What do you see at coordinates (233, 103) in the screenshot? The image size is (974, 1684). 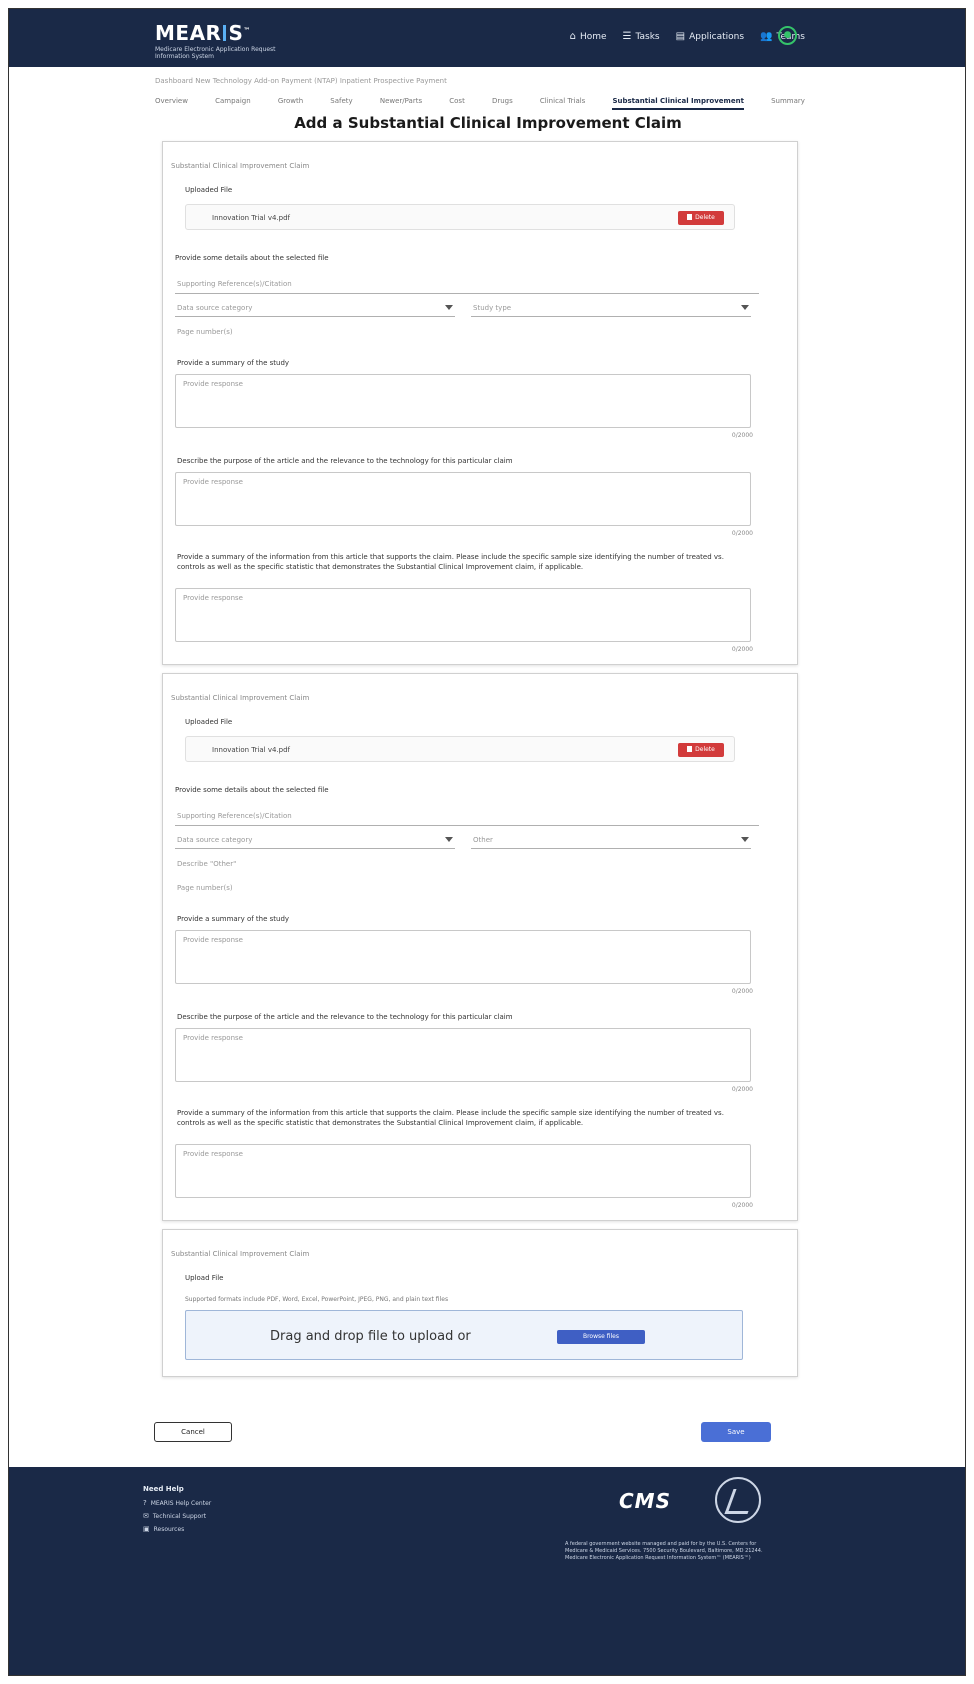 I see `tab-campaign: Campaign` at bounding box center [233, 103].